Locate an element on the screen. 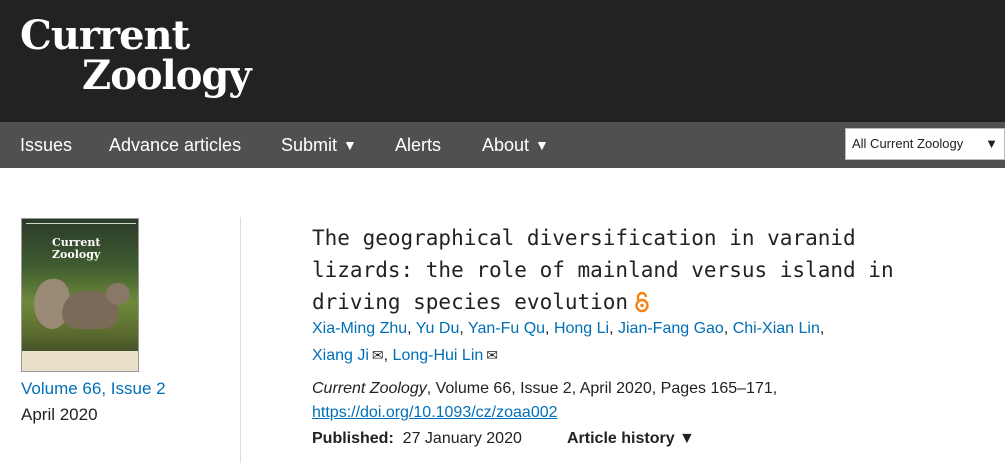 This screenshot has width=1005, height=463. issue-date: April 2020 is located at coordinates (59, 414).